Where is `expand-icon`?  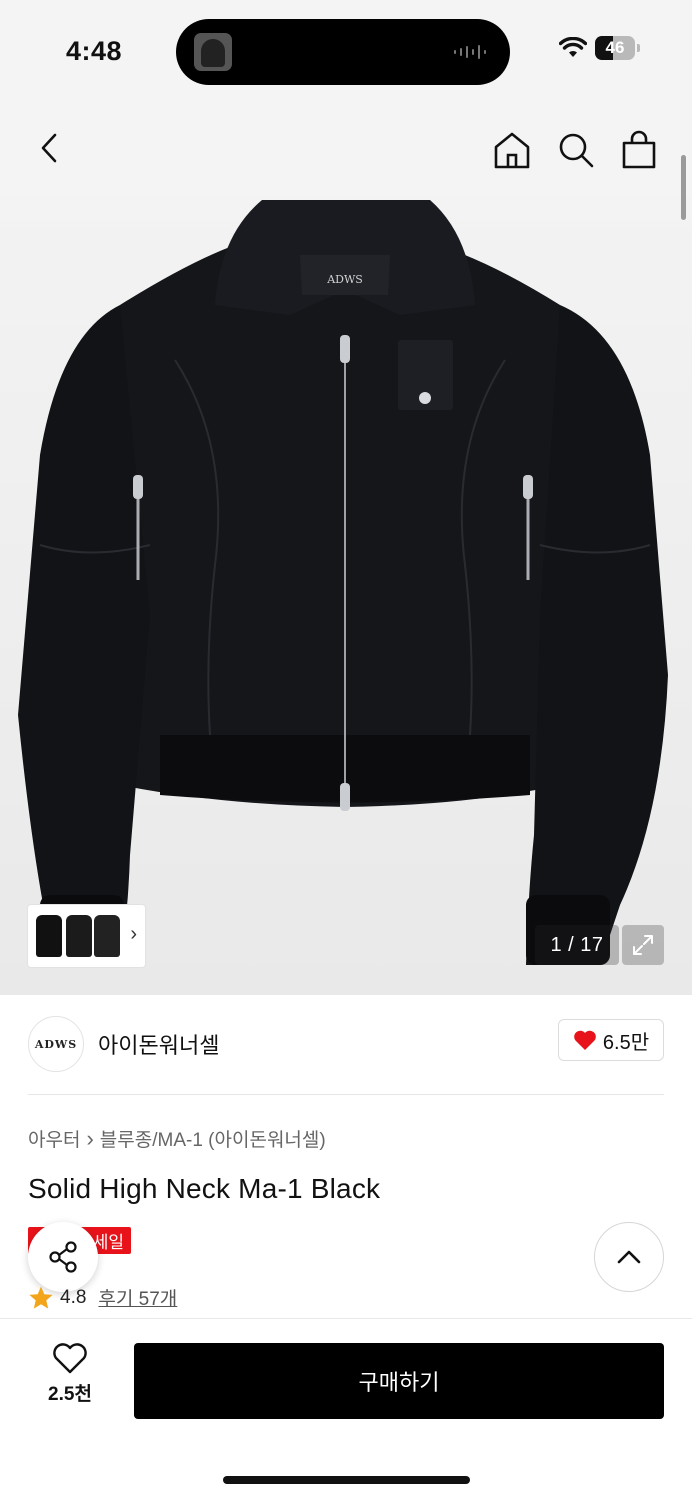
expand-icon is located at coordinates (643, 945).